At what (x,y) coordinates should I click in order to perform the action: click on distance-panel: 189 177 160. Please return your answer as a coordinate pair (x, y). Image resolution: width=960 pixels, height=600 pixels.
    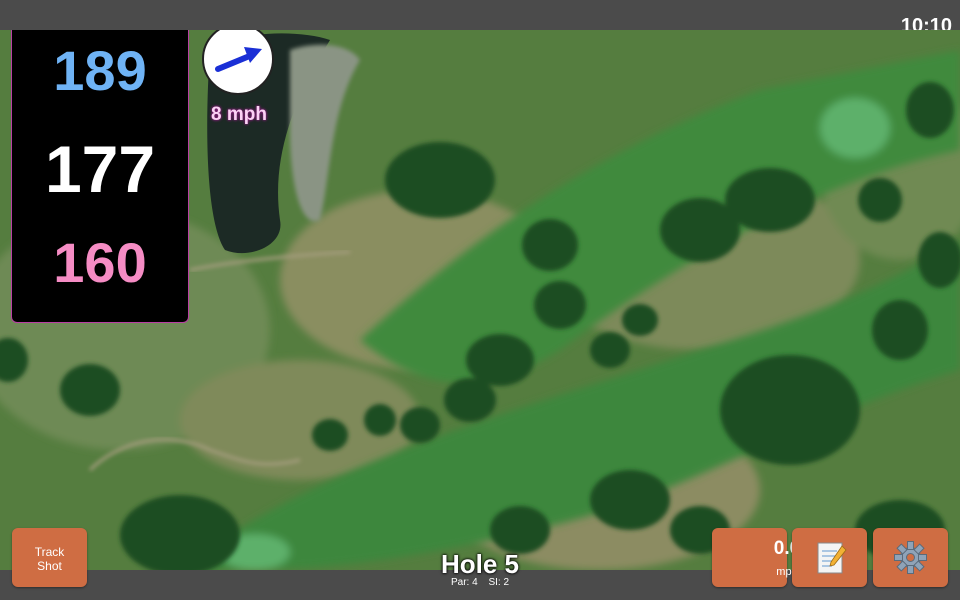
    Looking at the image, I should click on (100, 176).